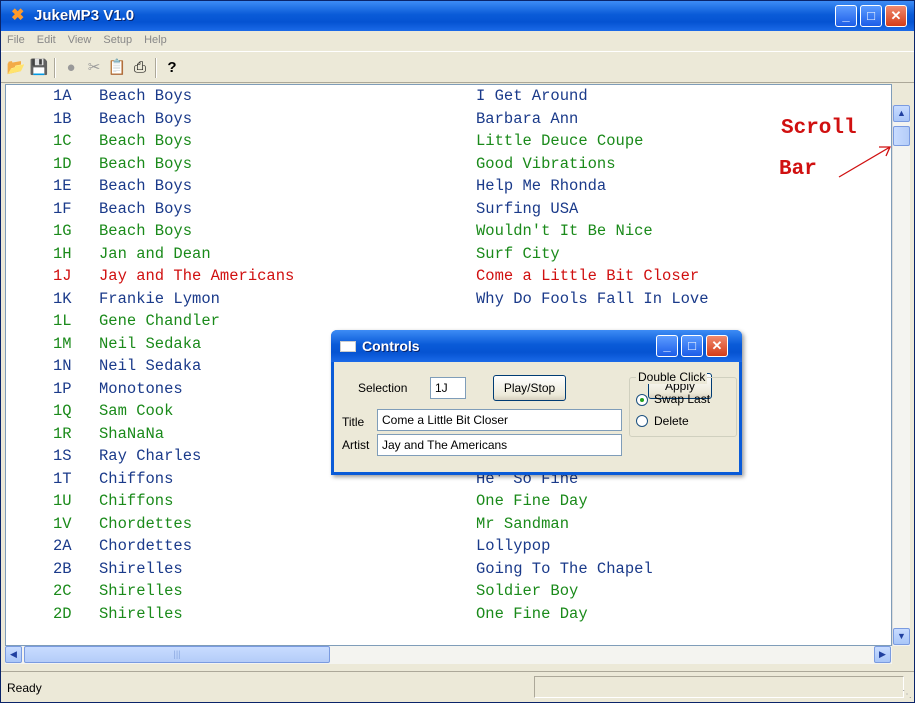 The width and height of the screenshot is (915, 703). Describe the element at coordinates (197, 276) in the screenshot. I see `song-artist: Jay and The Americans` at that location.